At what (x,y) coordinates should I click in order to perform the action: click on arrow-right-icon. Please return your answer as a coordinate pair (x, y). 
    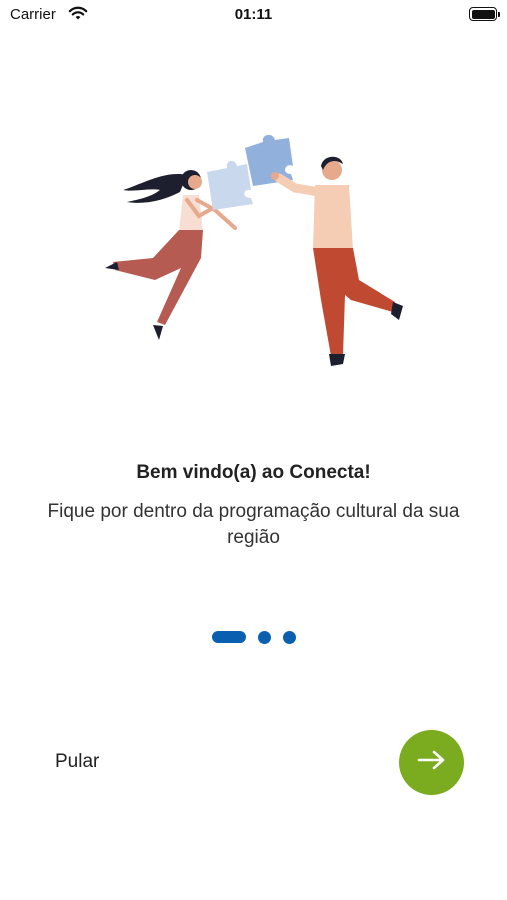
    Looking at the image, I should click on (432, 762).